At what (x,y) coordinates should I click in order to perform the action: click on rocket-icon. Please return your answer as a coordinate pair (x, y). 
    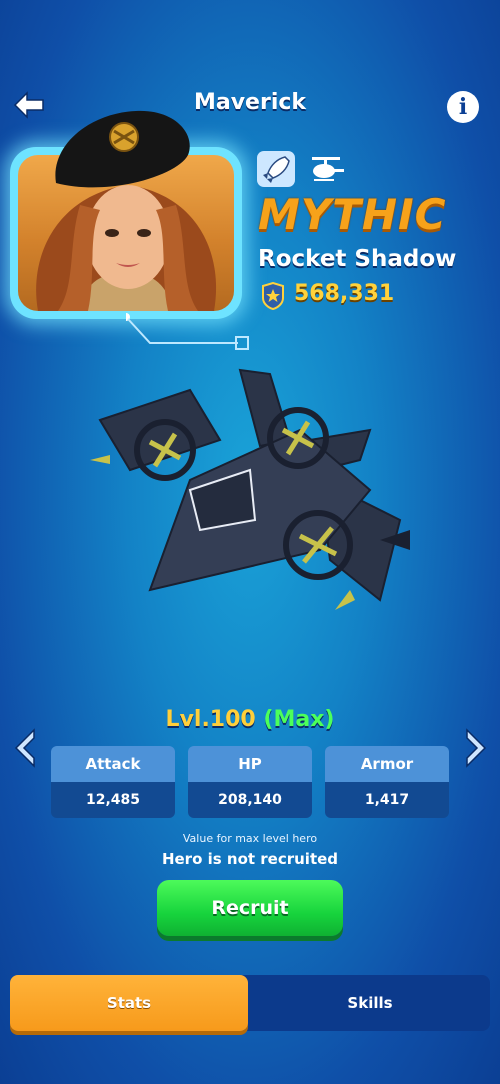
    Looking at the image, I should click on (276, 169).